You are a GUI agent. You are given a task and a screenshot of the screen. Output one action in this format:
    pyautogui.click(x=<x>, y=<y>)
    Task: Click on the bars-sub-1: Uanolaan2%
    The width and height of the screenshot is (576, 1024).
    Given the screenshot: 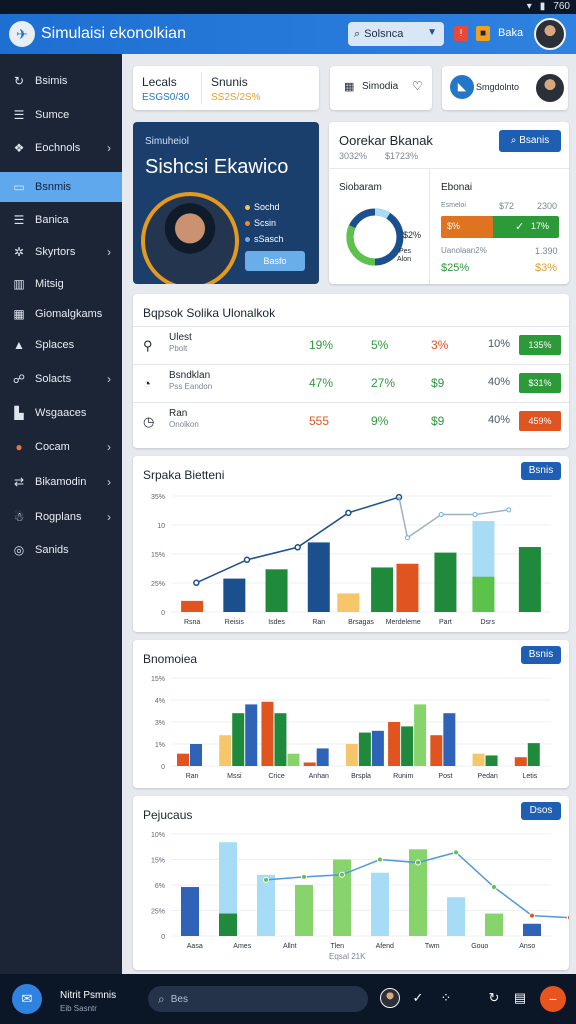 What is the action you would take?
    pyautogui.click(x=464, y=250)
    